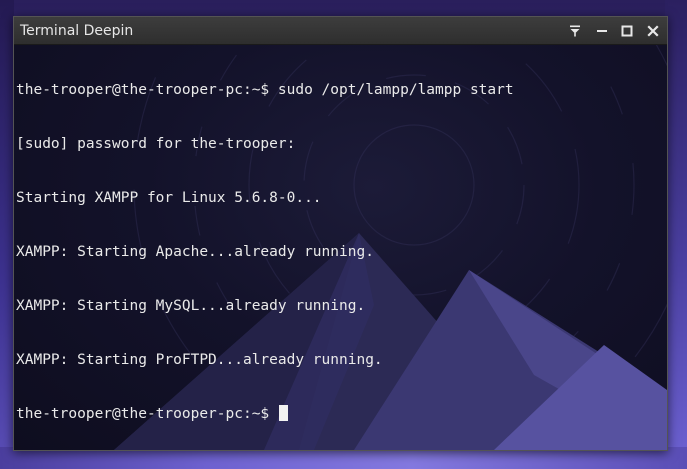  I want to click on terminal-line: XAMPP: Starting MySQL...already running., so click(191, 306).